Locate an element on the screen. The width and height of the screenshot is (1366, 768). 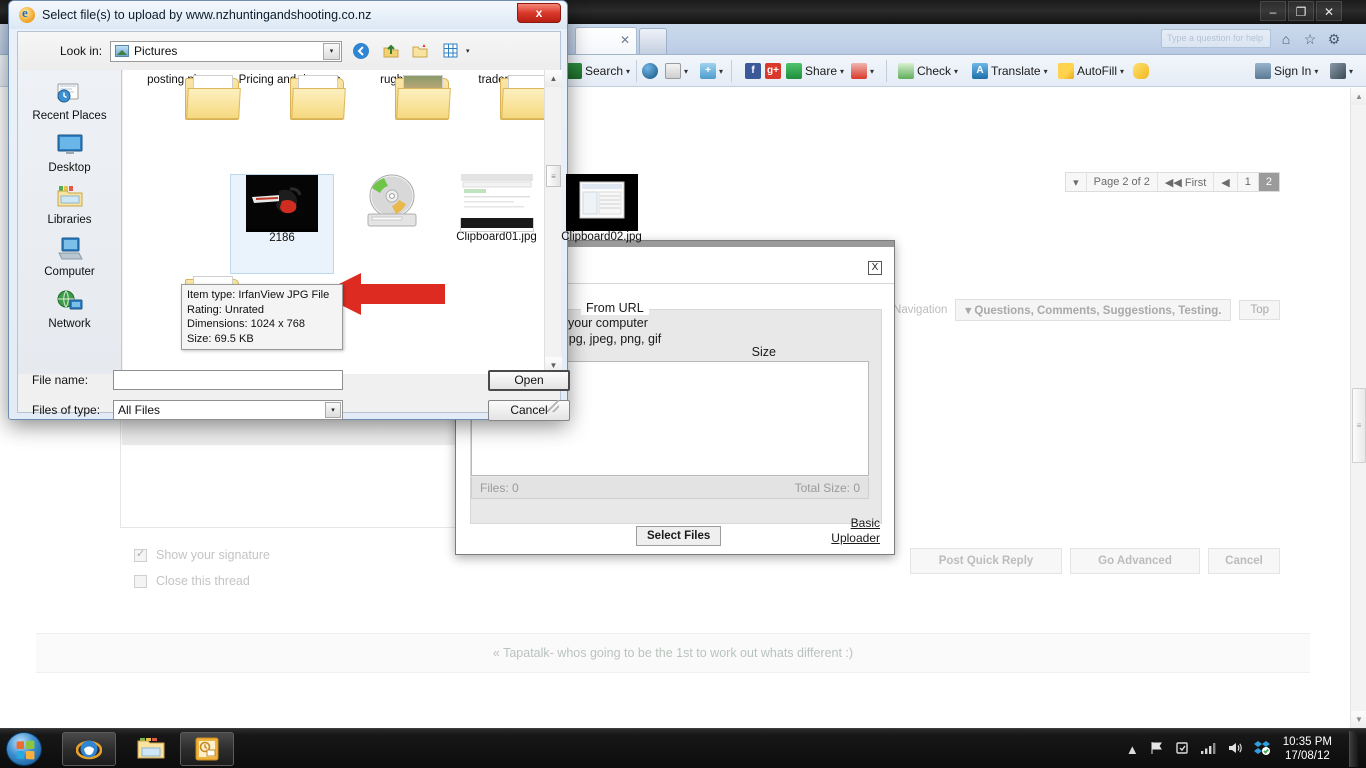
pagination-prev: ◀ is located at coordinates (1226, 182).